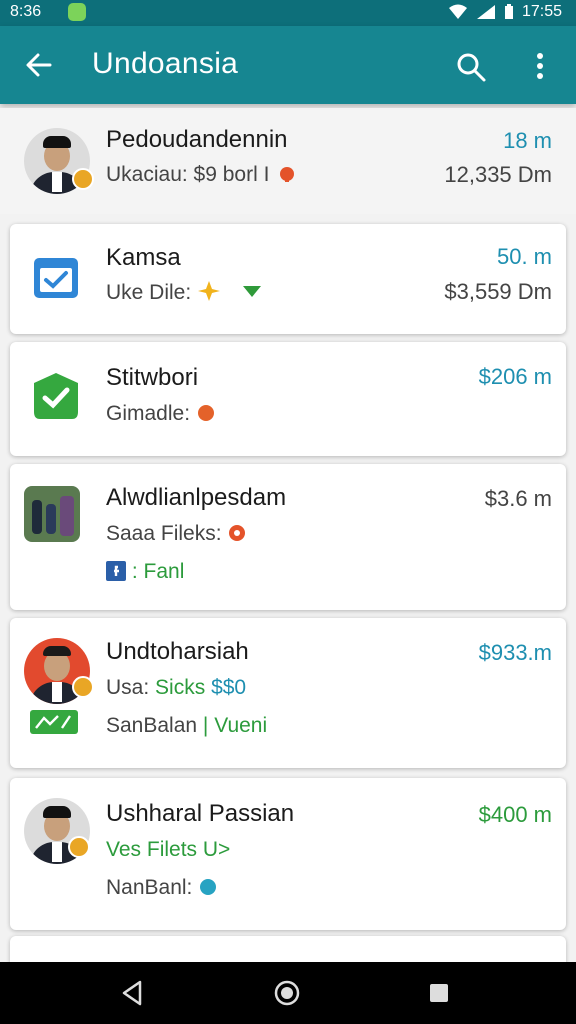 The width and height of the screenshot is (576, 1024). Describe the element at coordinates (56, 396) in the screenshot. I see `shield-check-icon` at that location.